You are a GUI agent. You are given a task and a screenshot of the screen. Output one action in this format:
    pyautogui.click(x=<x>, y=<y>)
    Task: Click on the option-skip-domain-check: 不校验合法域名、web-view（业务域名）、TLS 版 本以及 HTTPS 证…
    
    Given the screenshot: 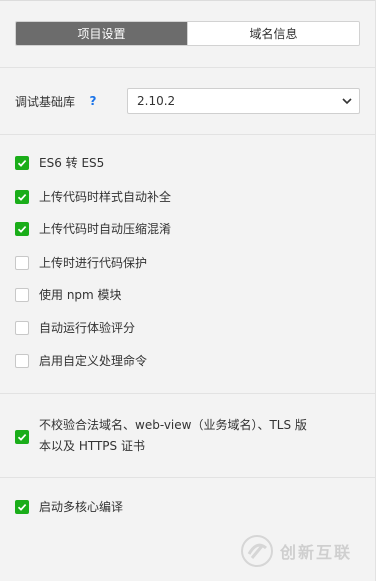 What is the action you would take?
    pyautogui.click(x=161, y=436)
    